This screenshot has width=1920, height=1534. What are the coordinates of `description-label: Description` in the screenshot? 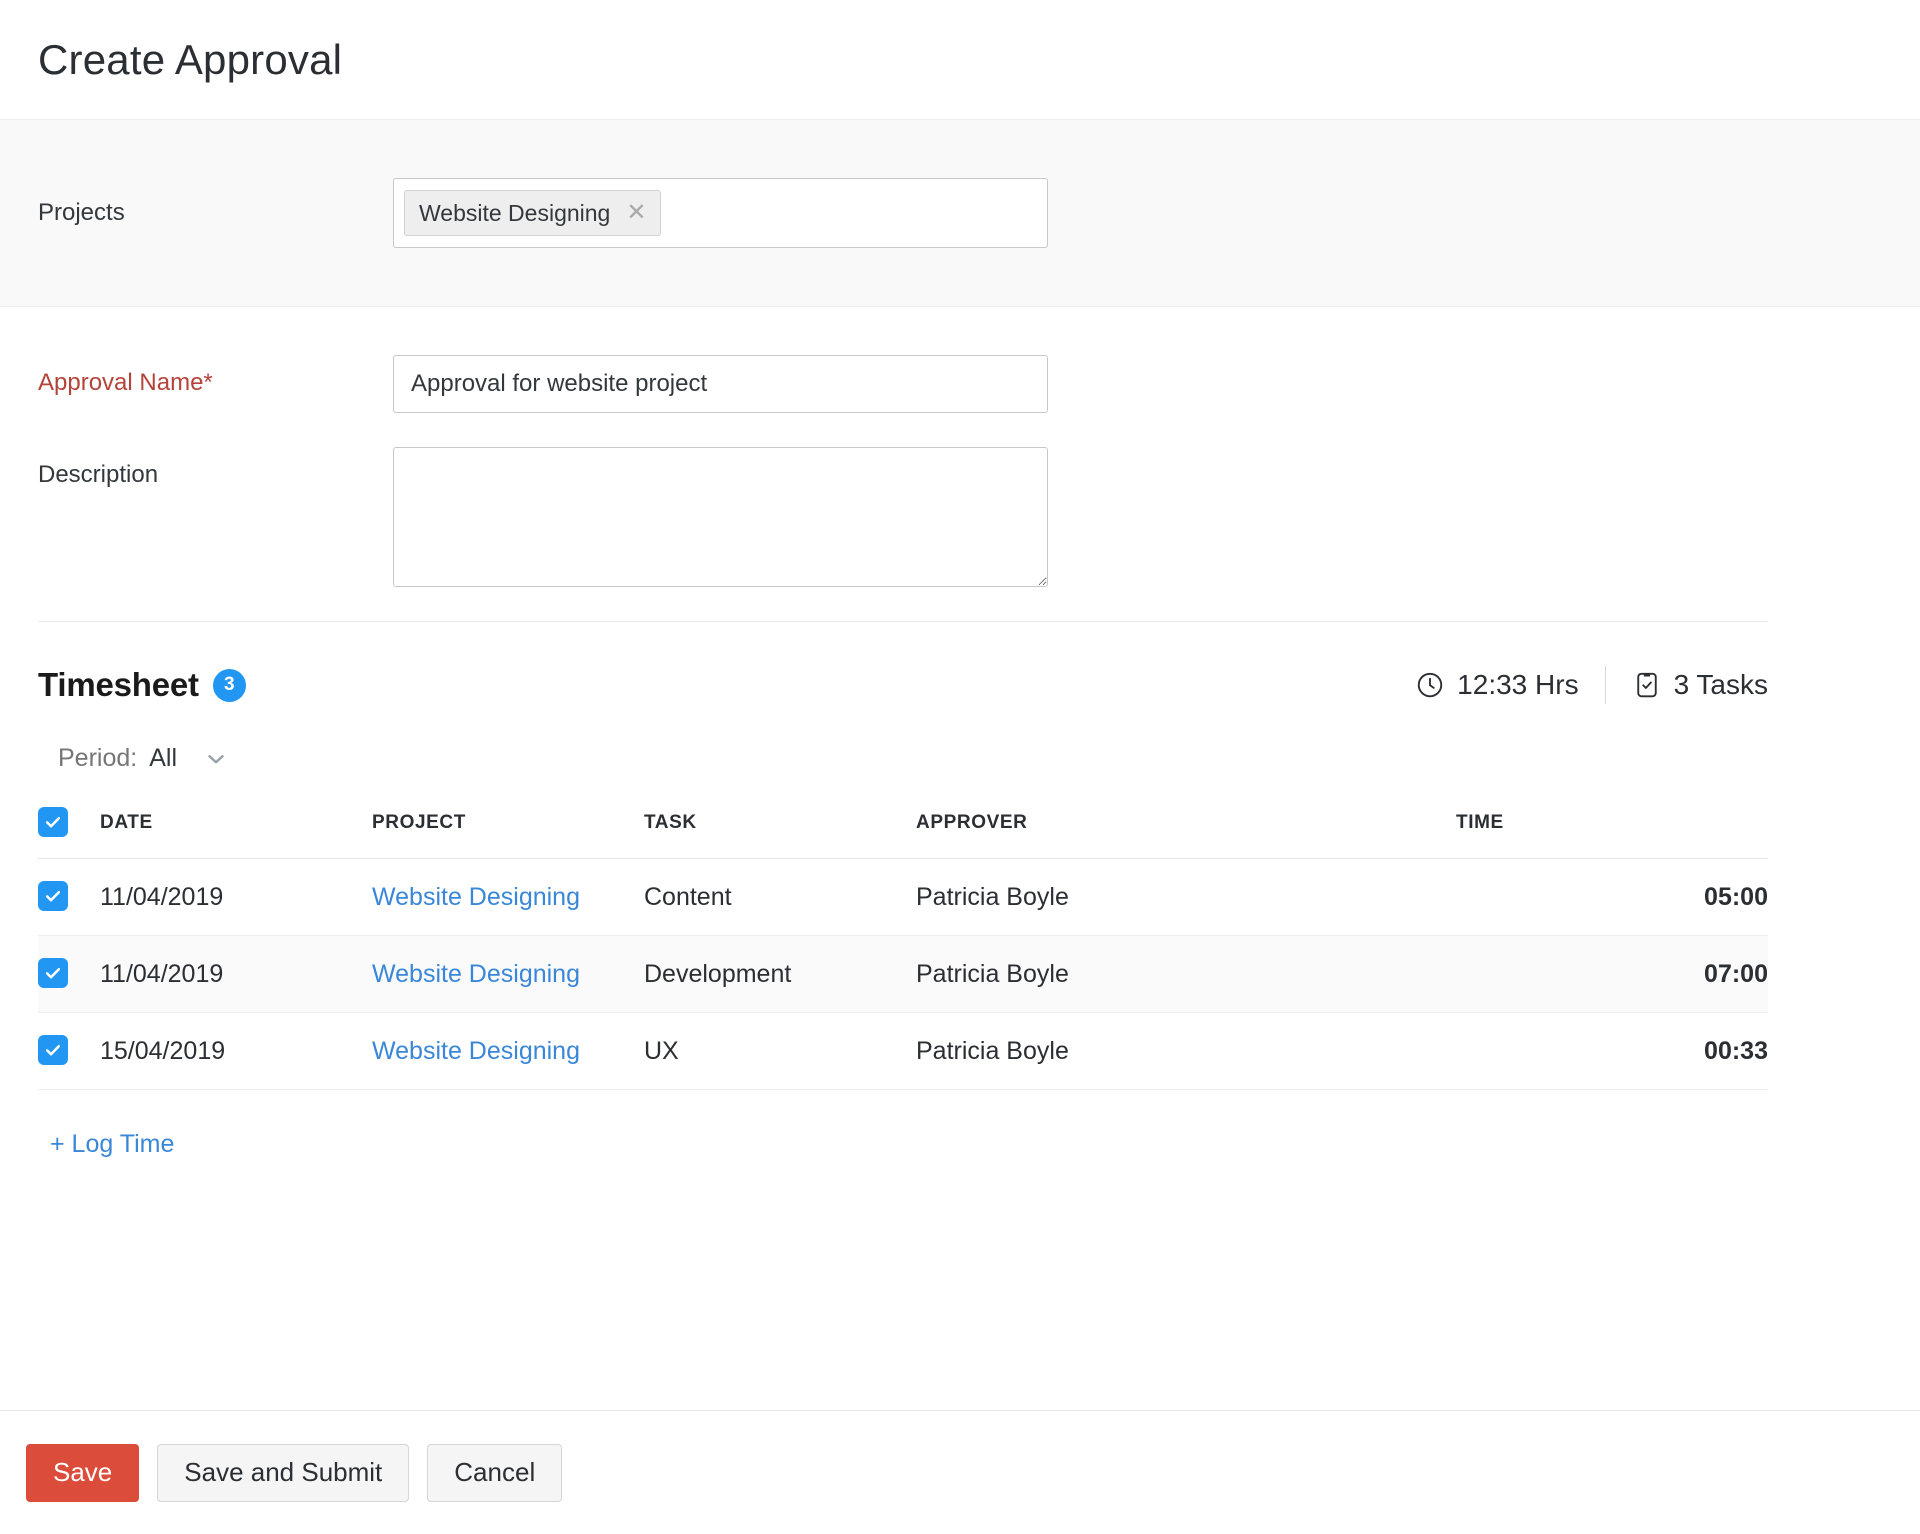 It's located at (98, 474).